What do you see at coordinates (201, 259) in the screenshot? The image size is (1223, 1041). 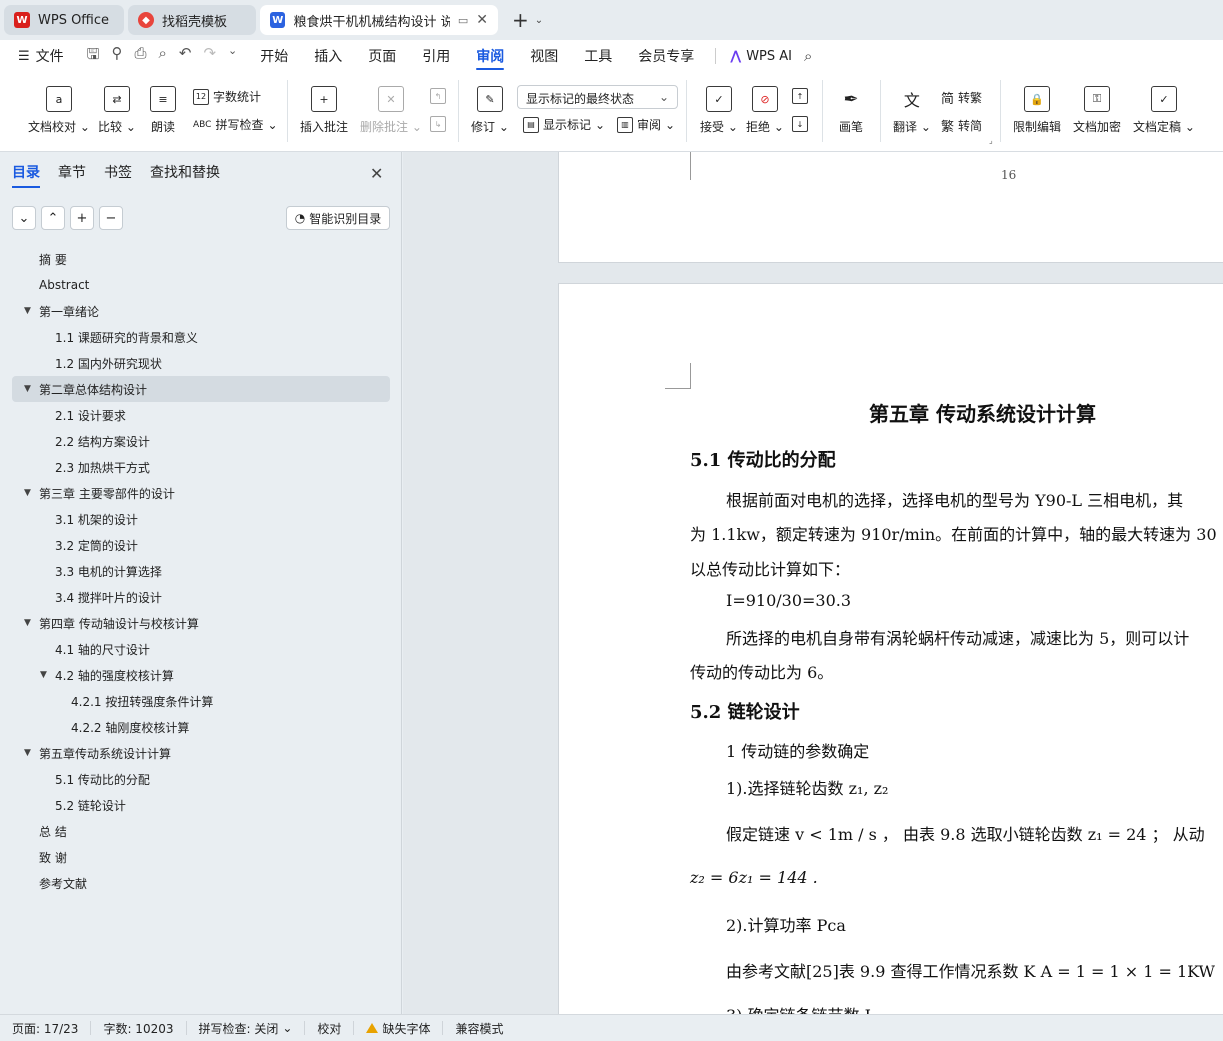 I see `toc-item: 摘 要` at bounding box center [201, 259].